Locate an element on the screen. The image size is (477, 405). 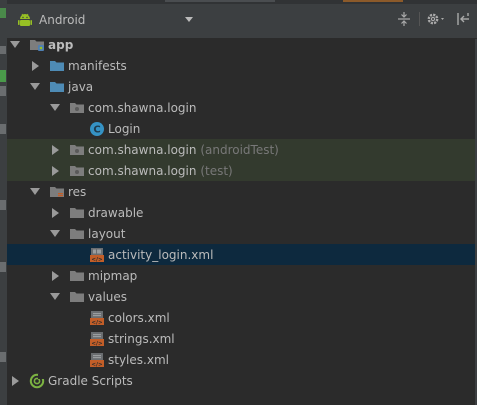
tree-node-login-class: C Login is located at coordinates (242, 128).